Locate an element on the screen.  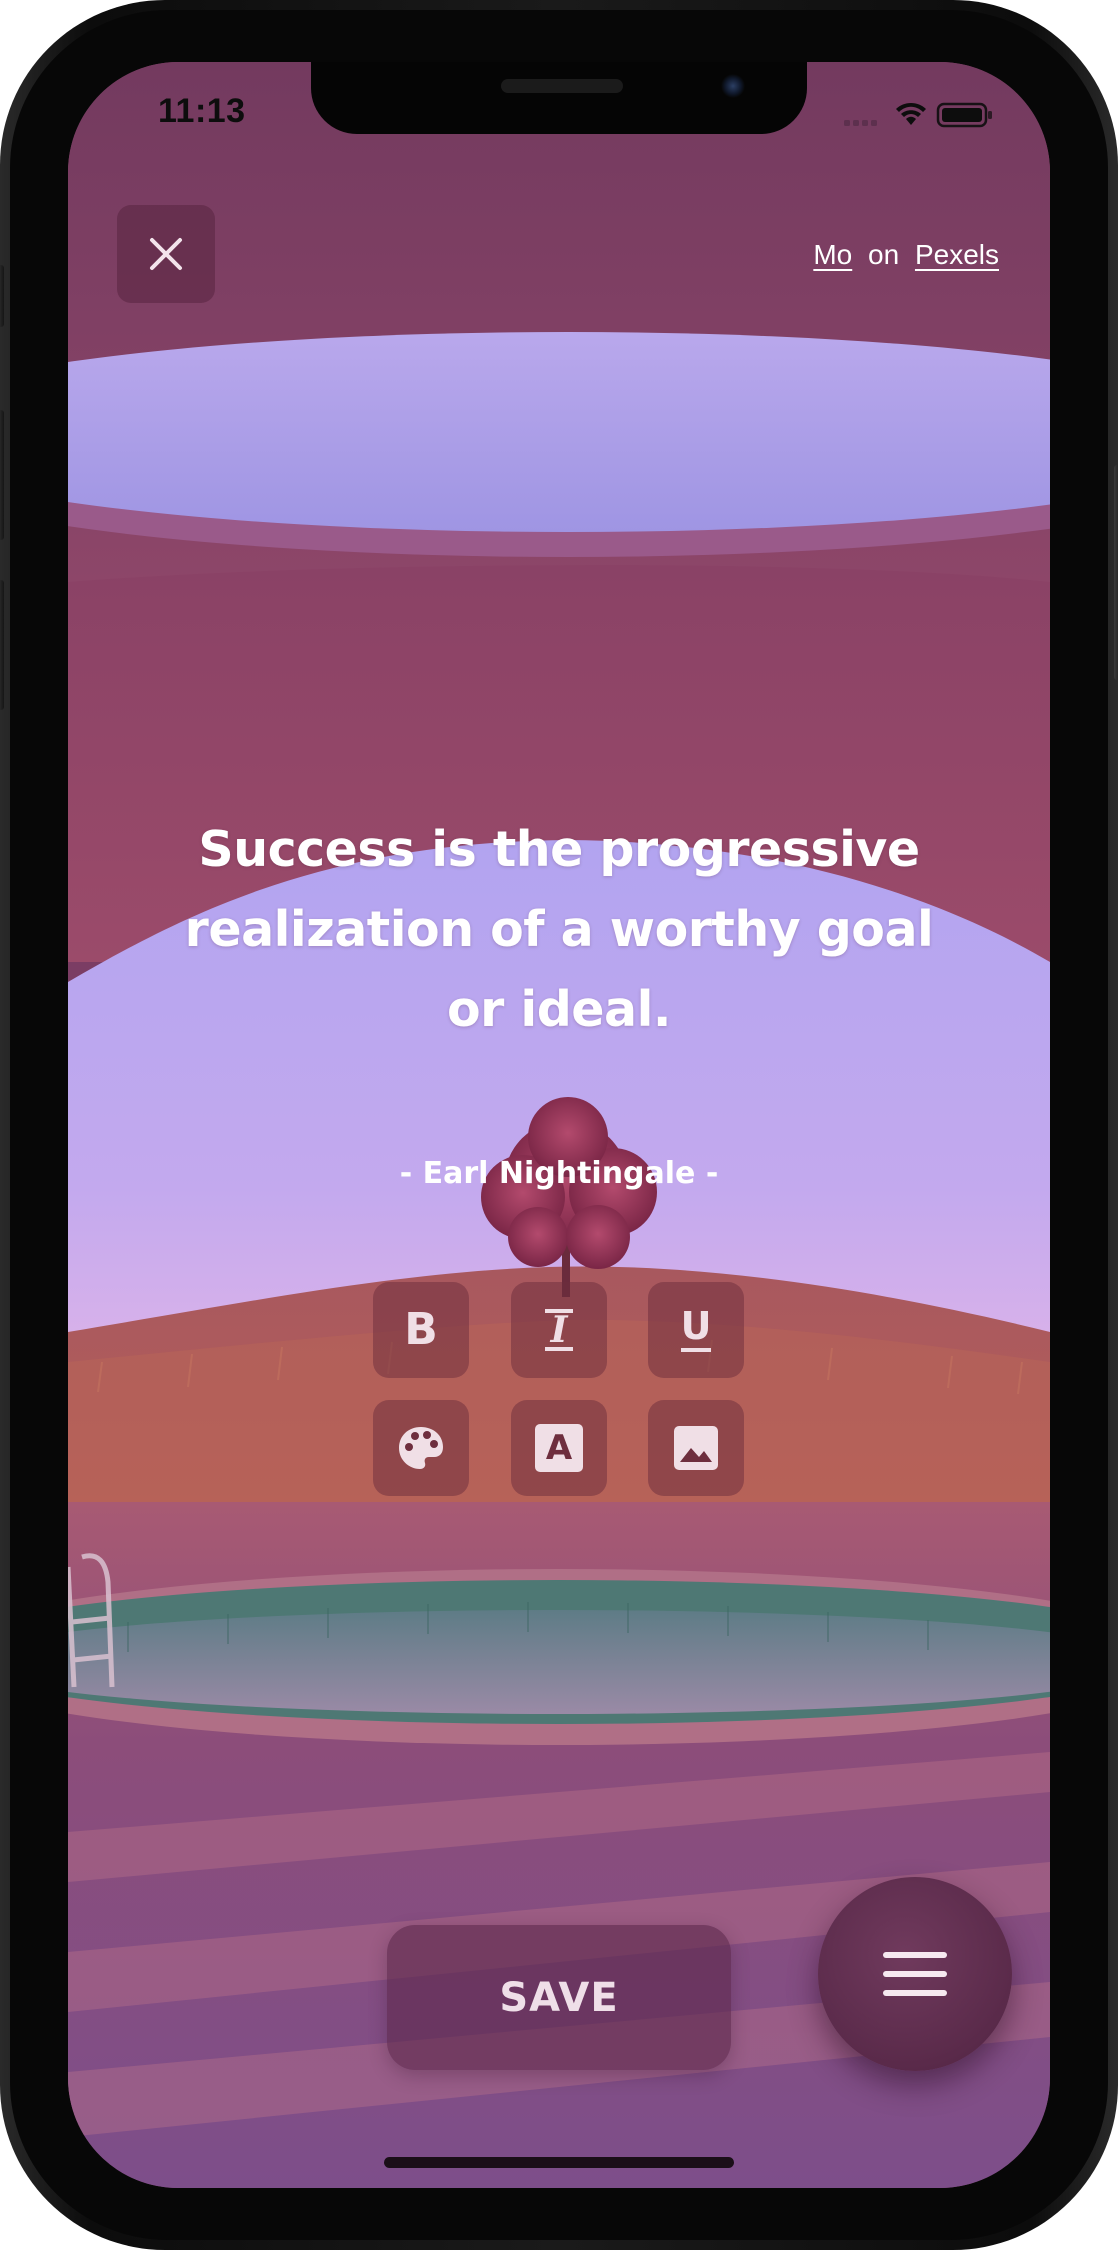
menu-icon is located at coordinates (915, 1974).